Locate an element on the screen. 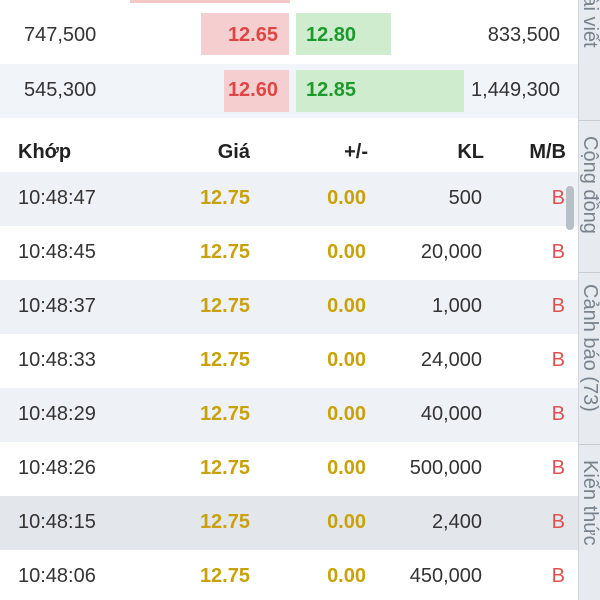  column-header-price: Giá is located at coordinates (233, 152).